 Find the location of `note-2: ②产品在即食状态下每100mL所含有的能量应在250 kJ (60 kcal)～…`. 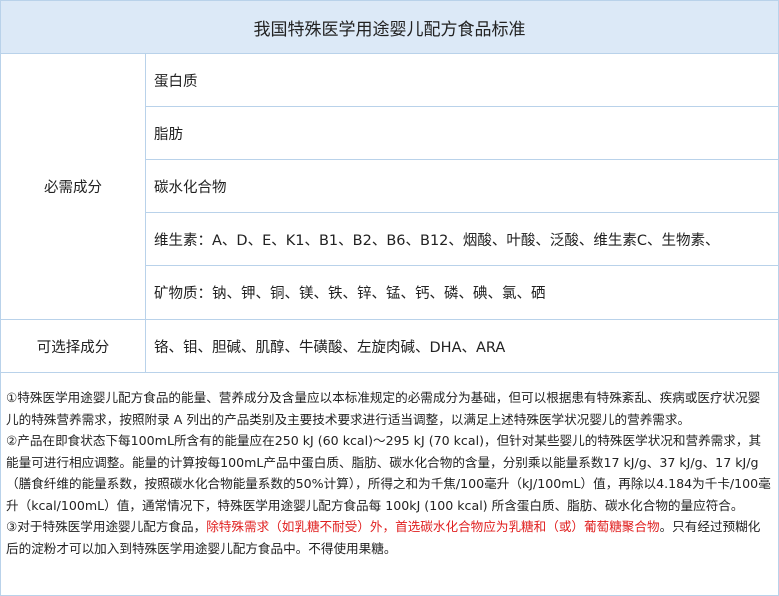

note-2: ②产品在即食状态下每100mL所含有的能量应在250 kJ (60 kcal)～… is located at coordinates (388, 473).